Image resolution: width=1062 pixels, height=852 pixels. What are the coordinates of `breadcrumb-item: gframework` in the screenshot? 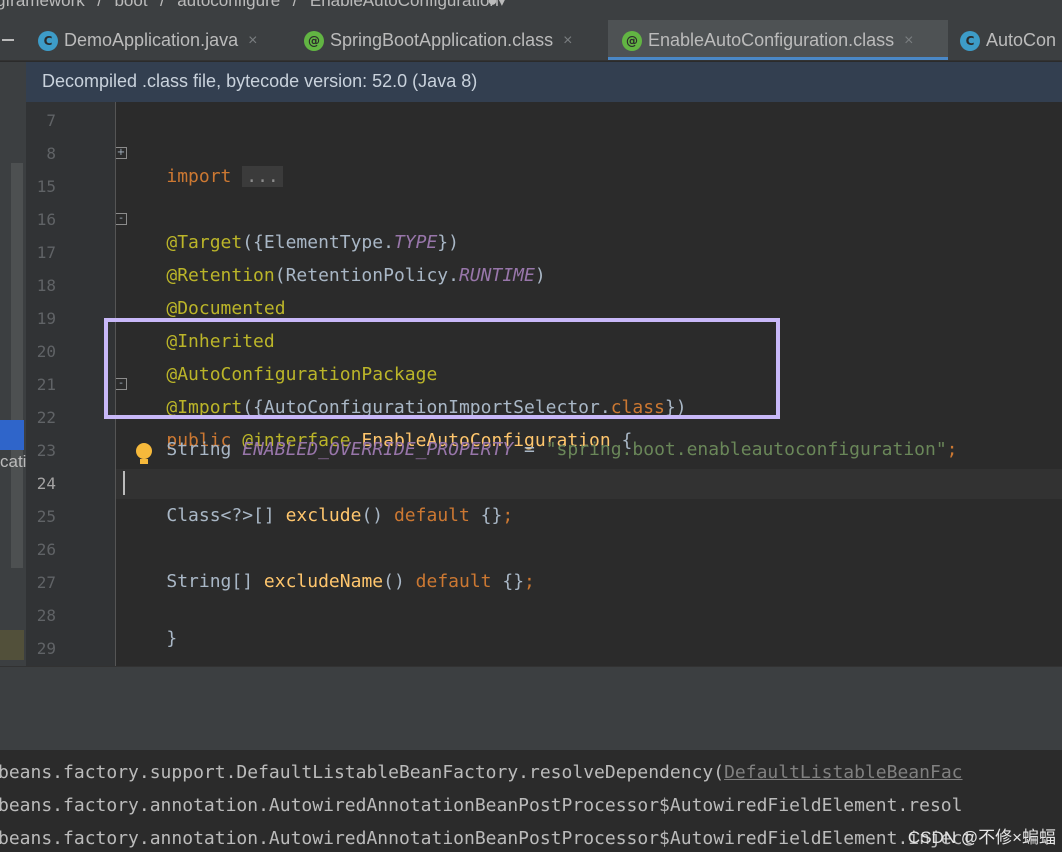 It's located at (42, 5).